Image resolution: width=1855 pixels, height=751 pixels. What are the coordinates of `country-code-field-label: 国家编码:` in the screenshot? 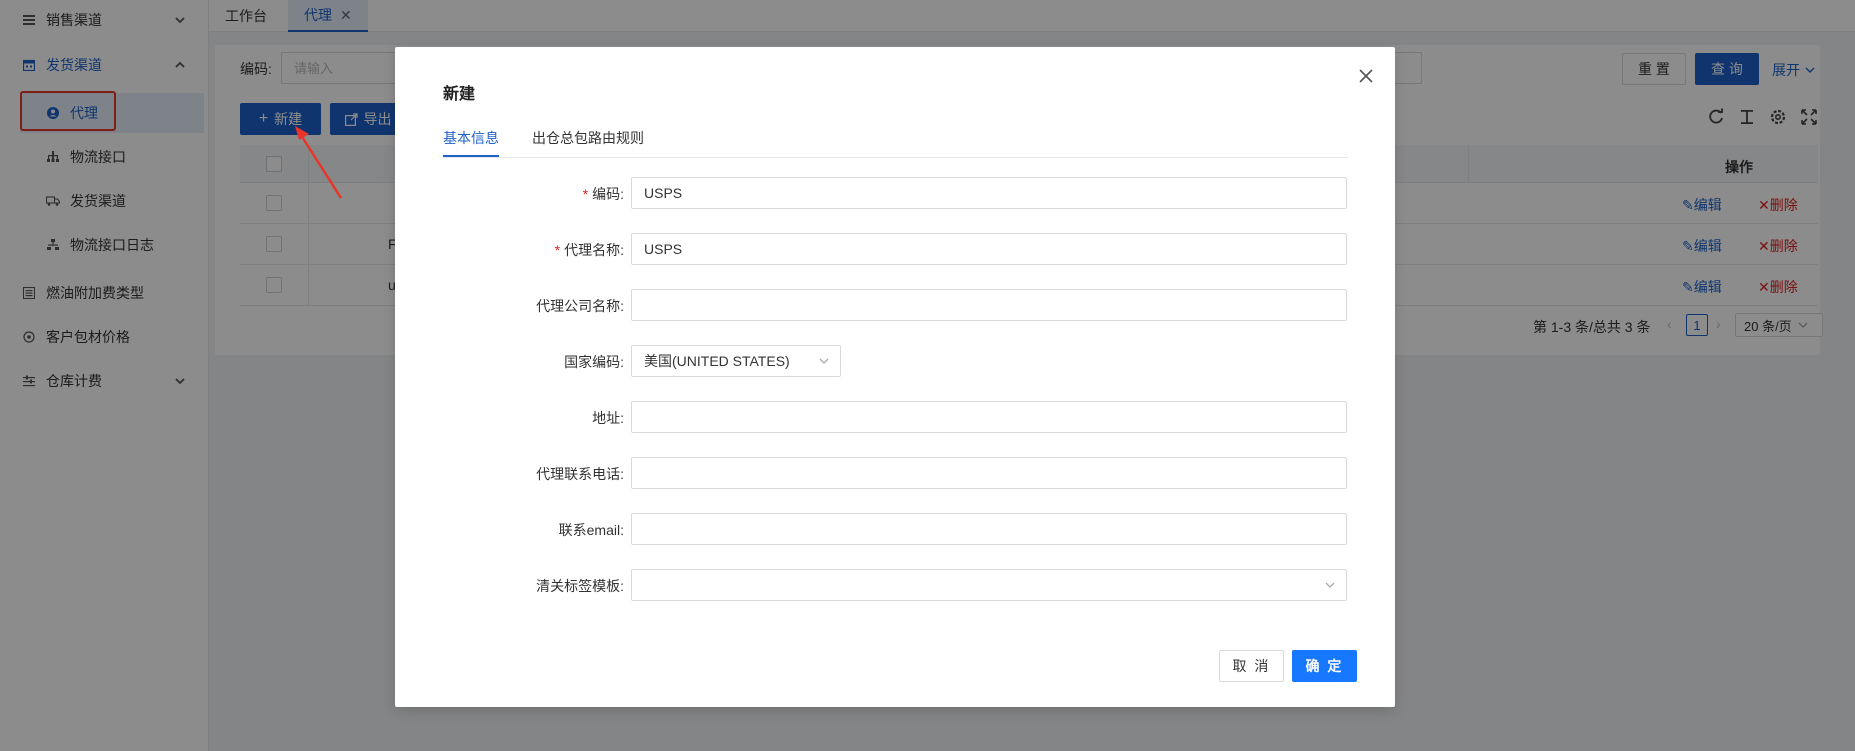 It's located at (594, 362).